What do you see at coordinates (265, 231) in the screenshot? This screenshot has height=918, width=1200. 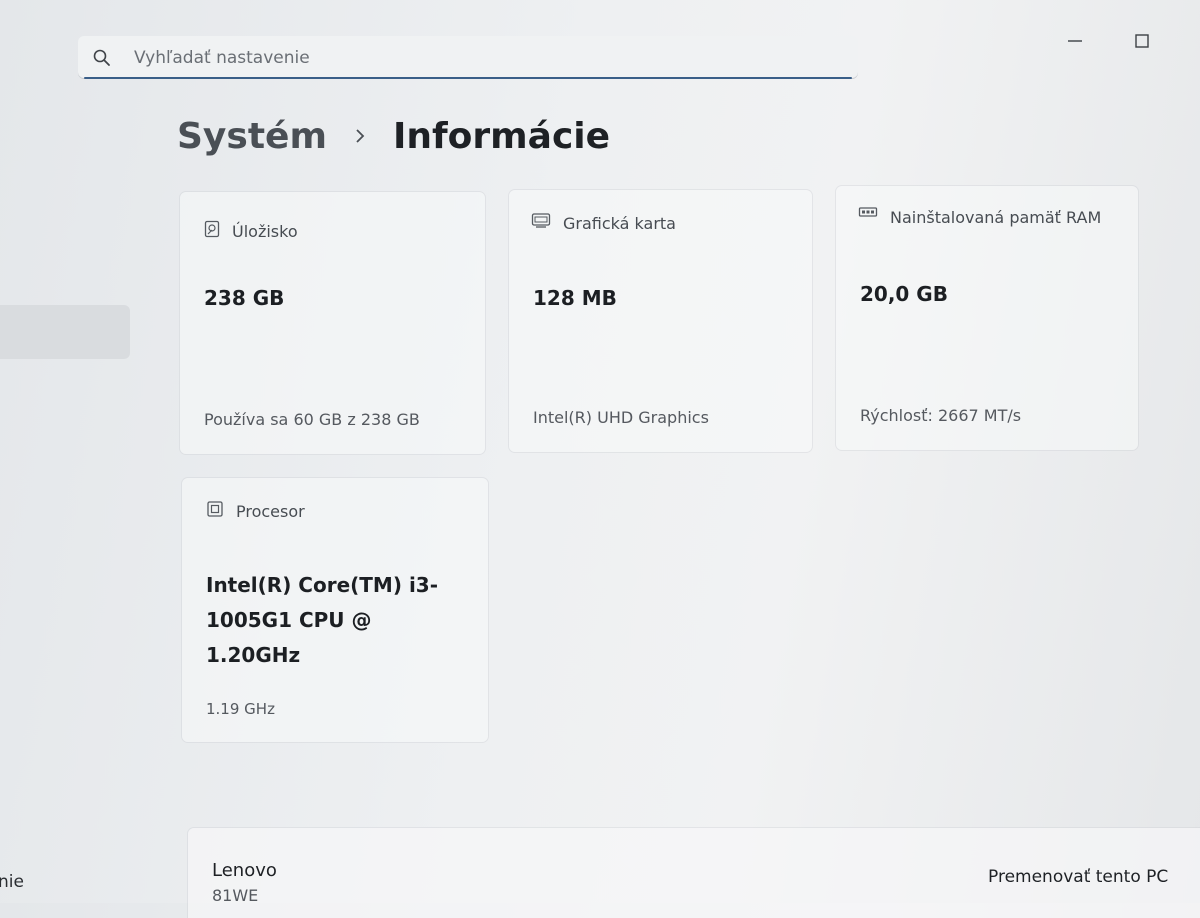 I see `storage-label: Úložisko` at bounding box center [265, 231].